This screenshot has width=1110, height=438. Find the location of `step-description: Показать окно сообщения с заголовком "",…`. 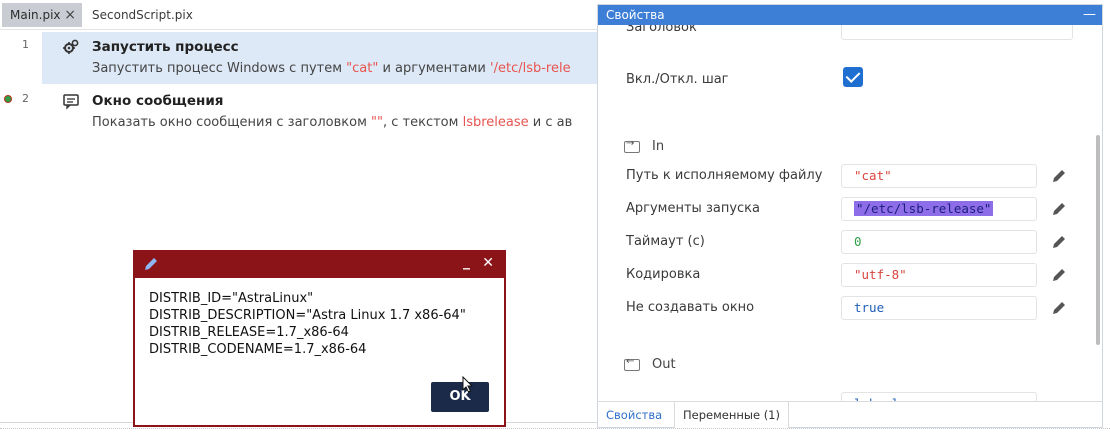

step-description: Показать окно сообщения с заголовком "",… is located at coordinates (343, 122).